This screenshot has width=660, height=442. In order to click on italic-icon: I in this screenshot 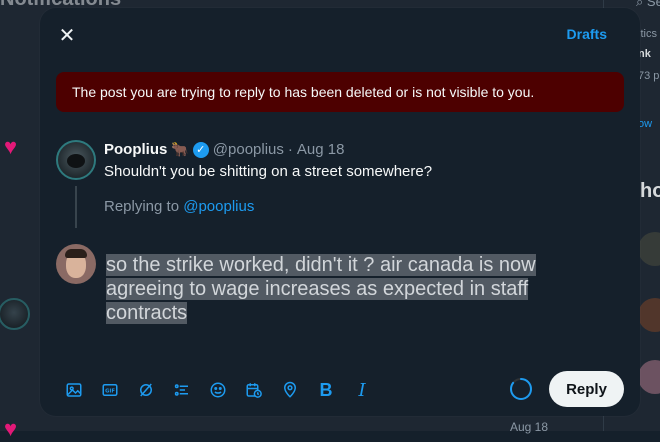, I will do `click(362, 390)`.